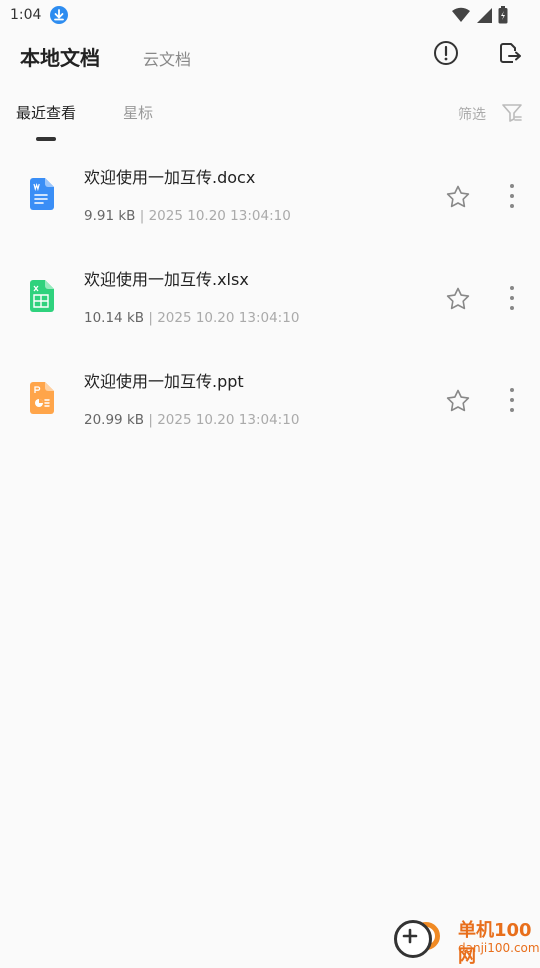  I want to click on word-file-icon, so click(41, 194).